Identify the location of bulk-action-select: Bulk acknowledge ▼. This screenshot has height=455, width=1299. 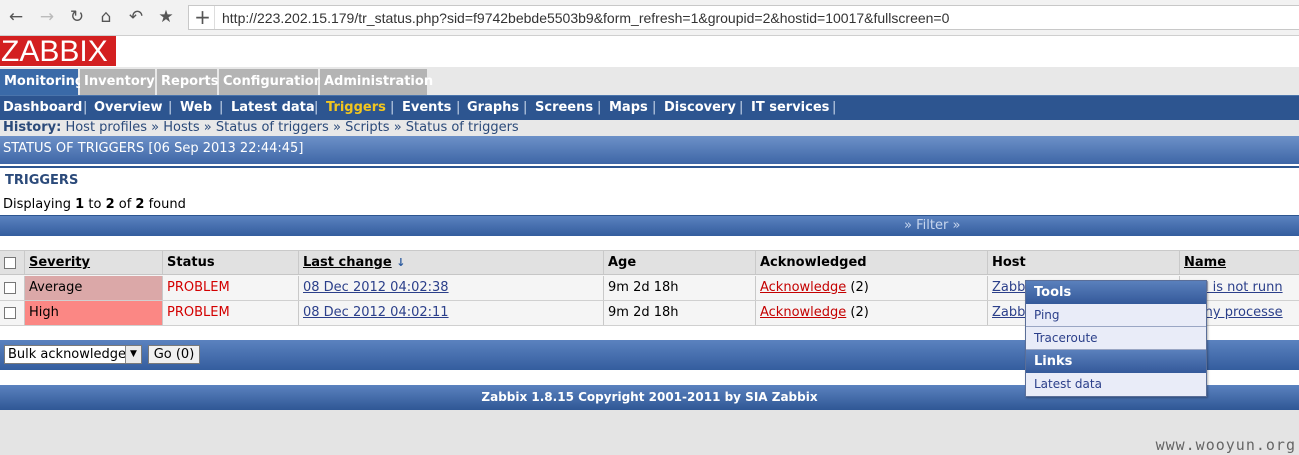
(73, 354).